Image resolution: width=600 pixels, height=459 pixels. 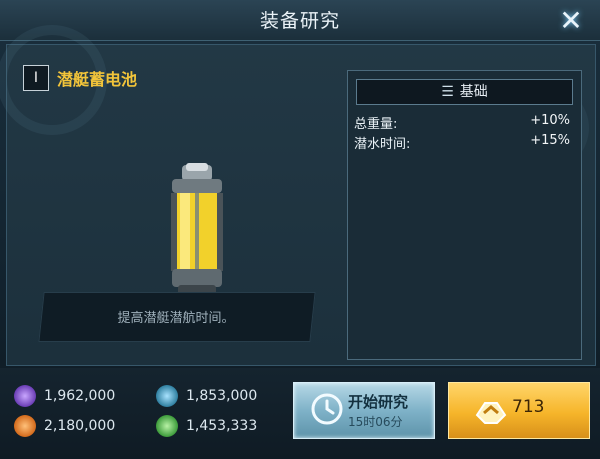 I want to click on title-bar: 装备研究 ✕, so click(x=300, y=20).